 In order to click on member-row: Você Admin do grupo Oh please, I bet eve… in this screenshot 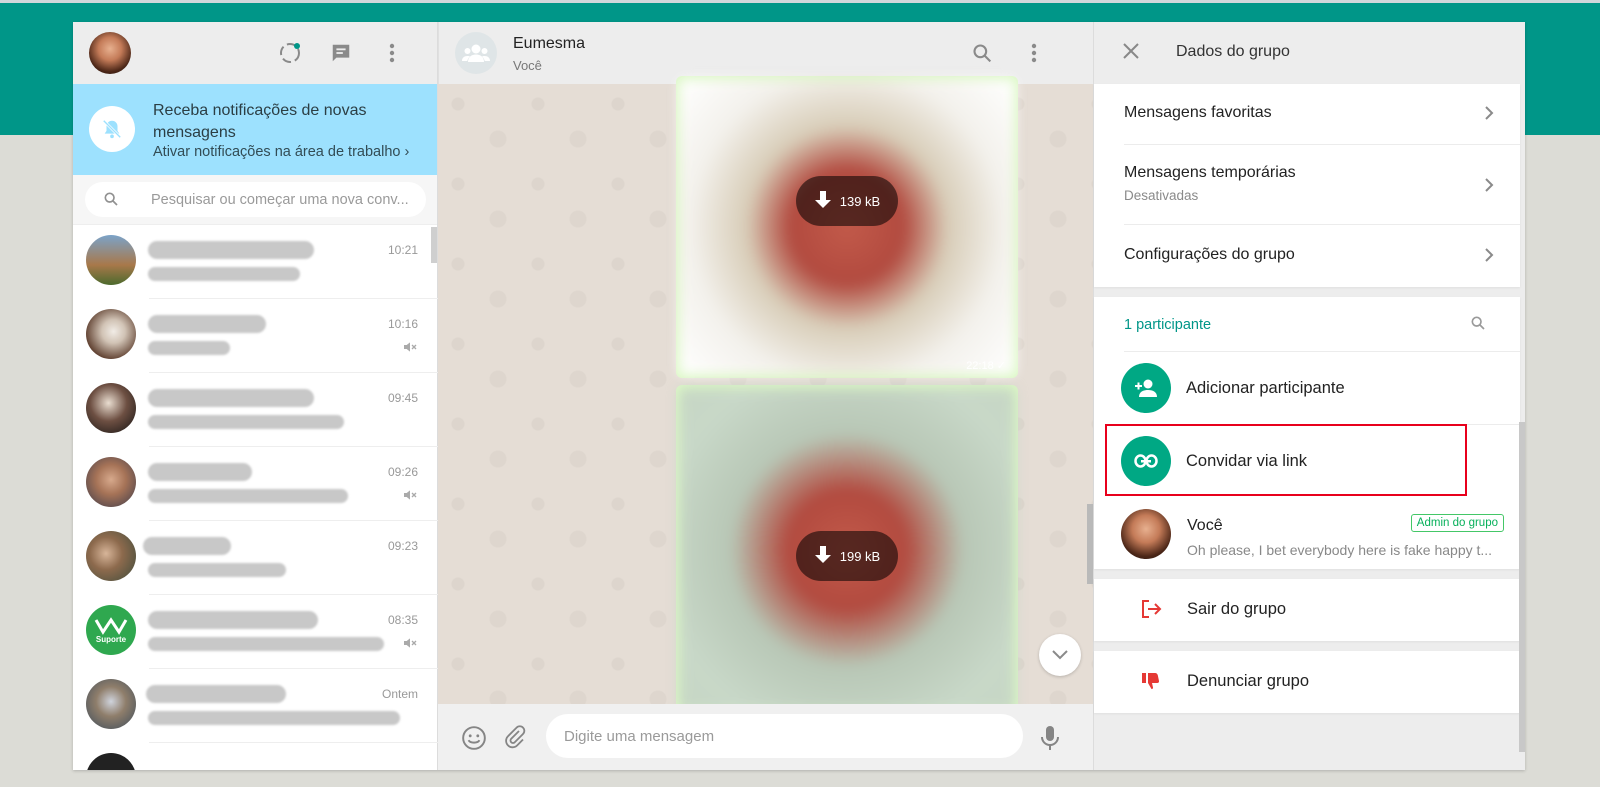, I will do `click(1307, 533)`.